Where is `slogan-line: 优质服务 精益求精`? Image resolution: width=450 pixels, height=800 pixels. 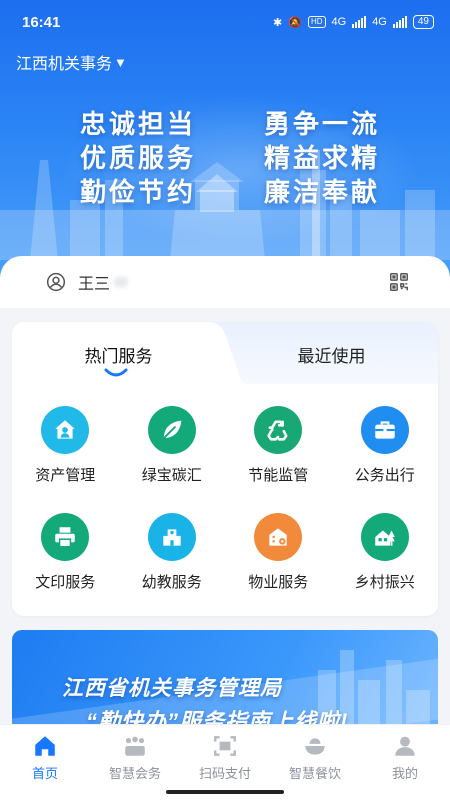
slogan-line: 优质服务 精益求精 is located at coordinates (230, 159).